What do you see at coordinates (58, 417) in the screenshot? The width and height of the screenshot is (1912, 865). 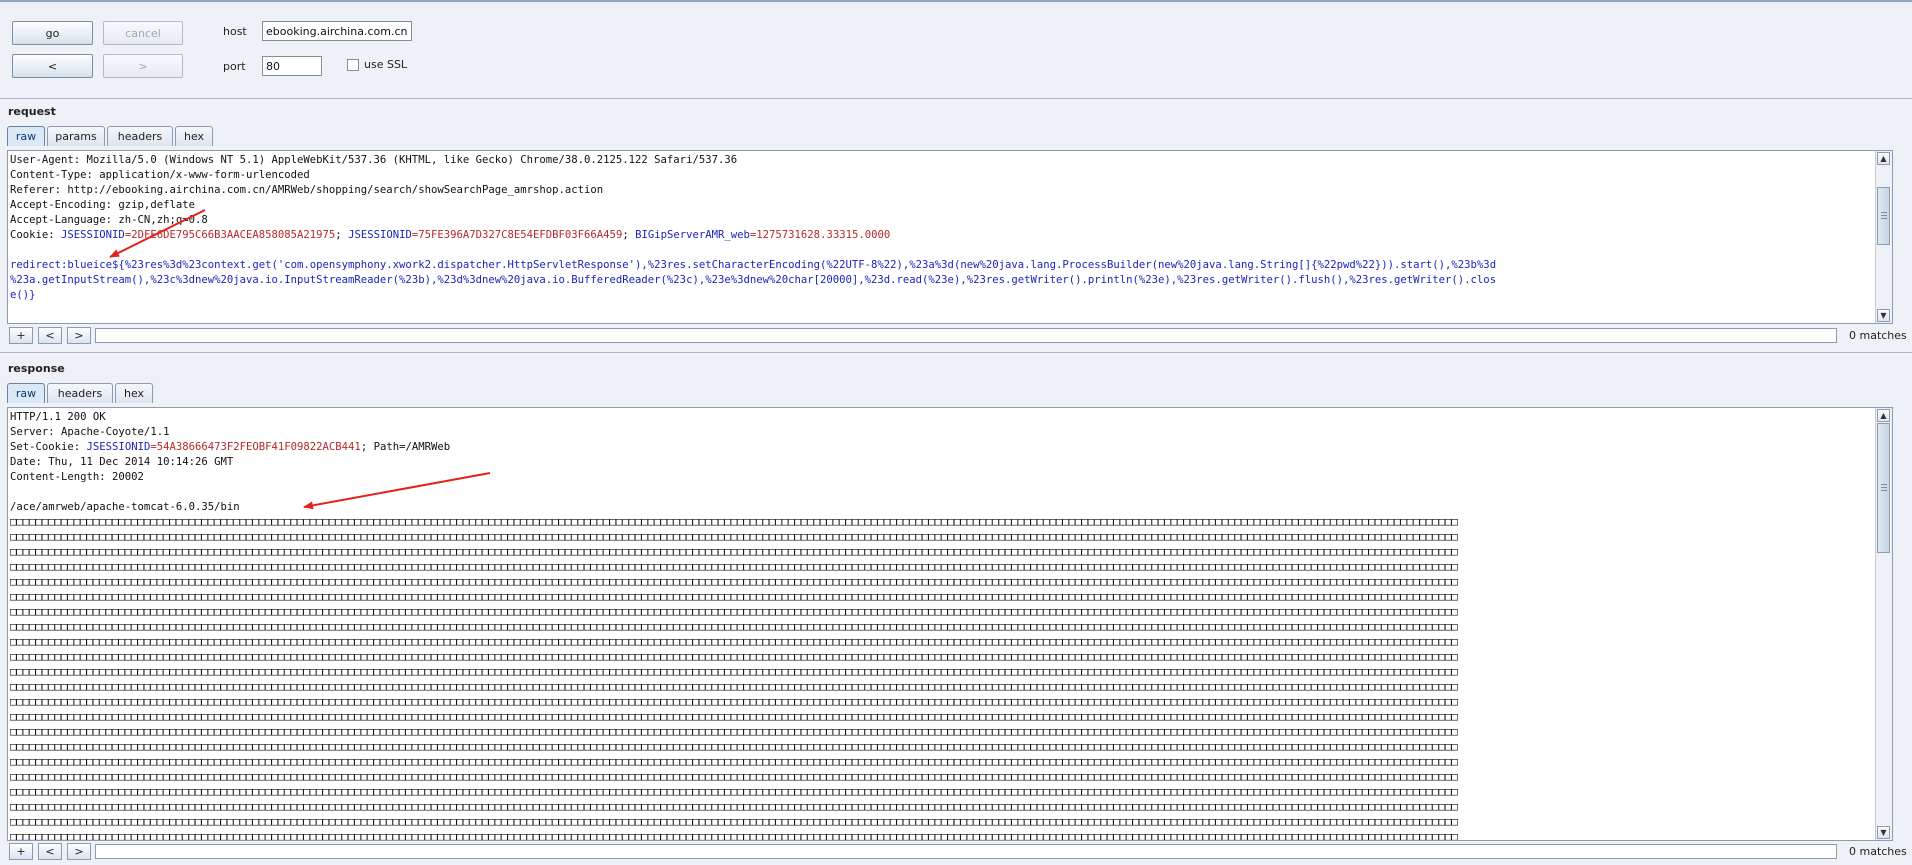 I see `code-line: HTTP/1.1 200 OK` at bounding box center [58, 417].